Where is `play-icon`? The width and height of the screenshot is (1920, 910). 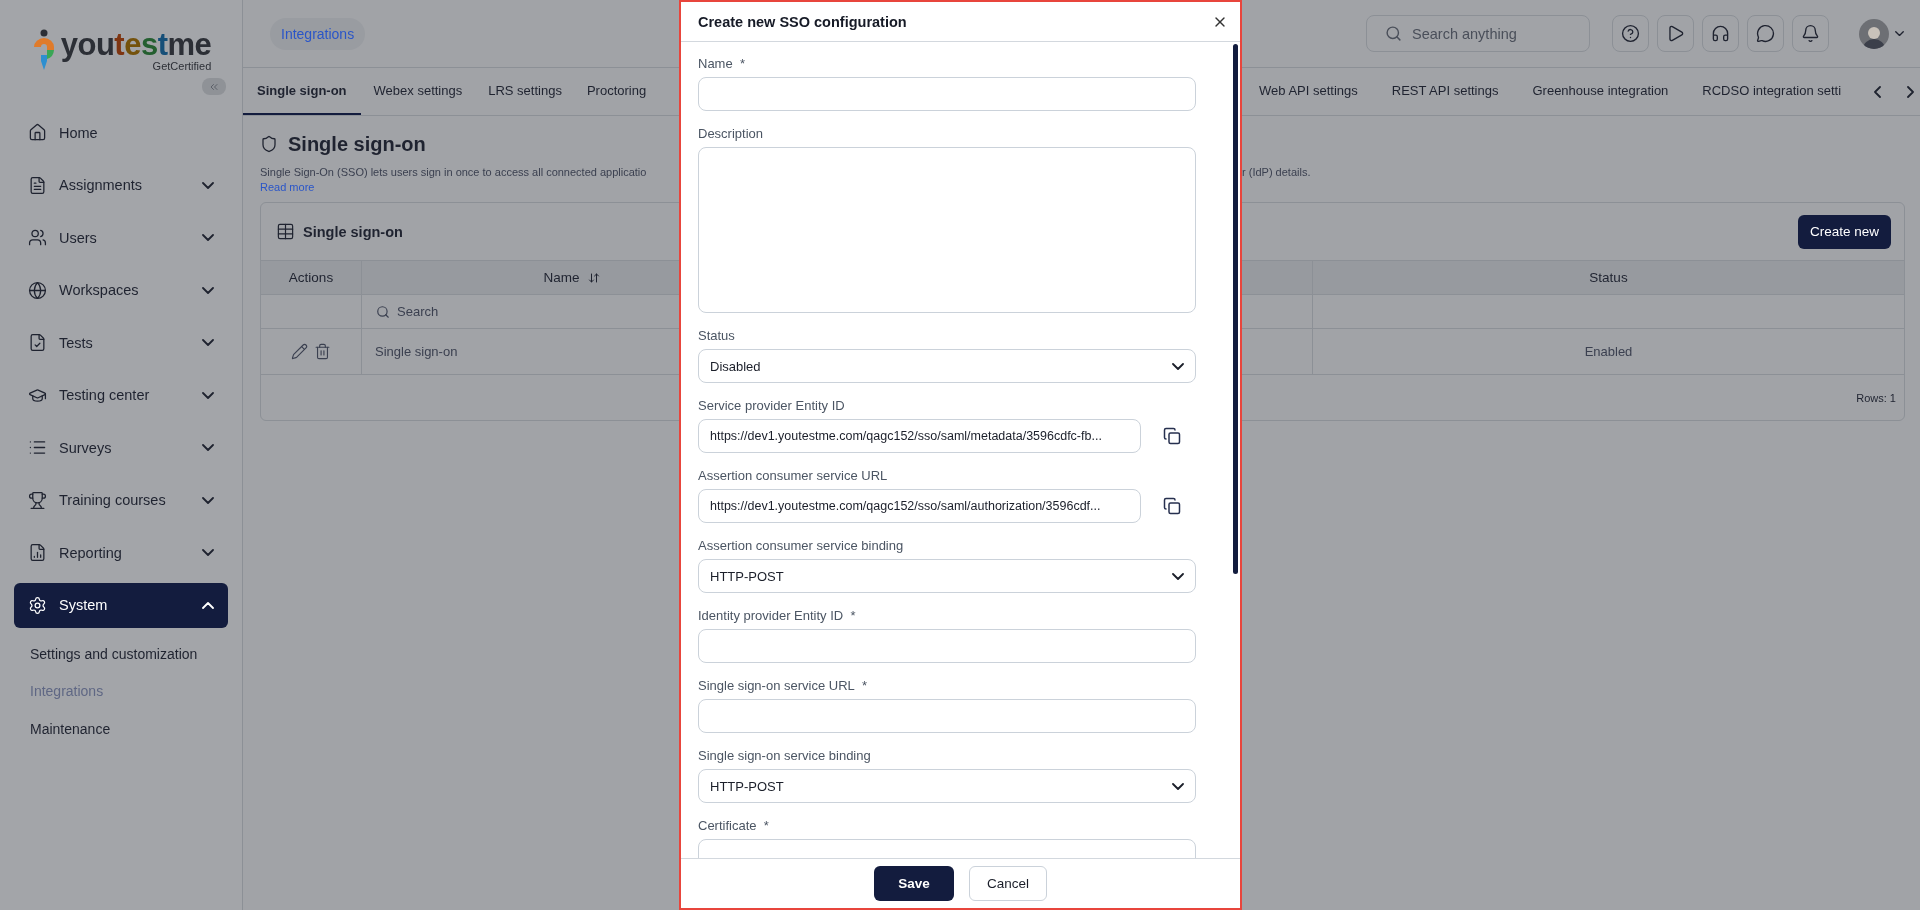
play-icon is located at coordinates (1675, 33).